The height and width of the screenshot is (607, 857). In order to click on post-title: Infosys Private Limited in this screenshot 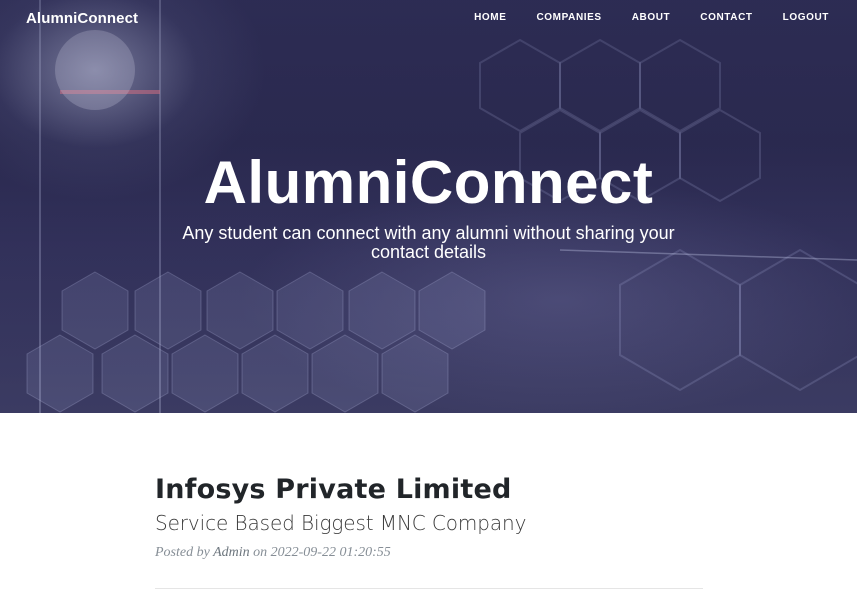, I will do `click(429, 489)`.